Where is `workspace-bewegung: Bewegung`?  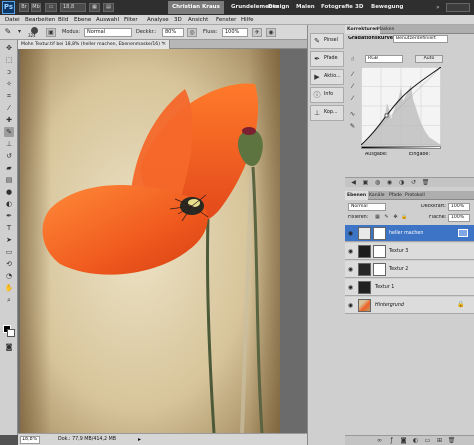 workspace-bewegung: Bewegung is located at coordinates (387, 7).